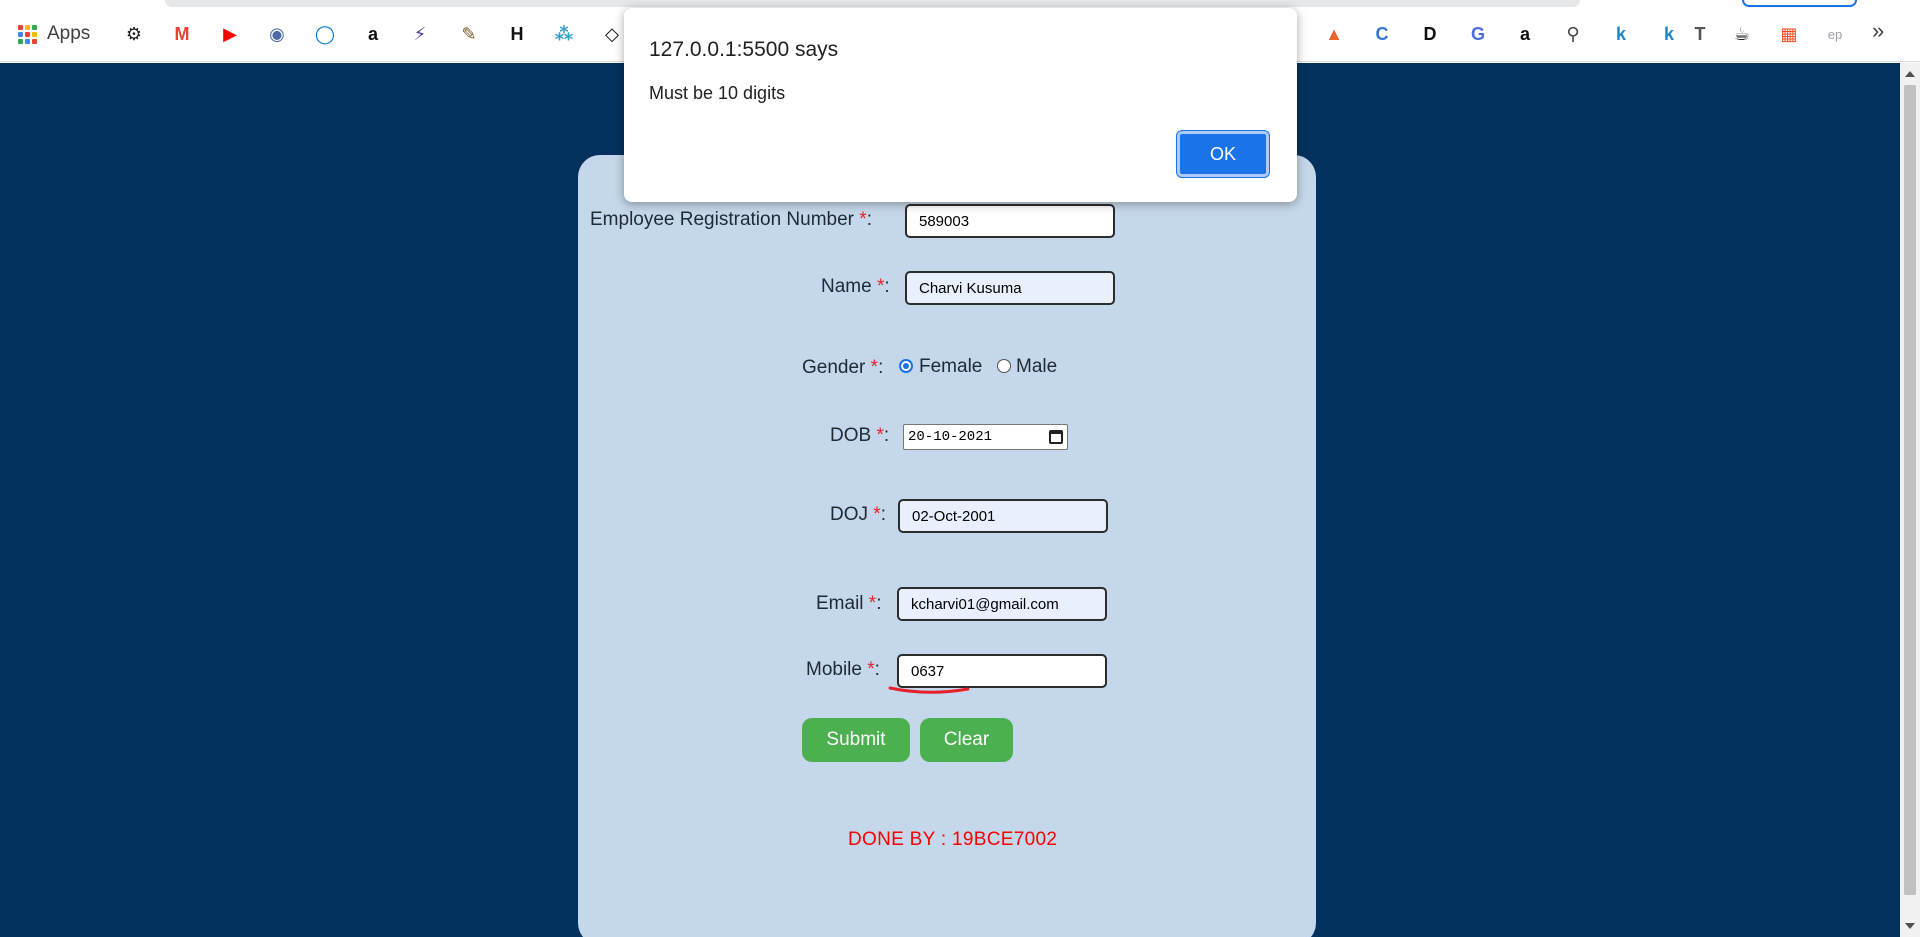  Describe the element at coordinates (960, 105) in the screenshot. I see `alert-dialog: 127.0.0.1:5500 says Must be 10 digits OK` at that location.